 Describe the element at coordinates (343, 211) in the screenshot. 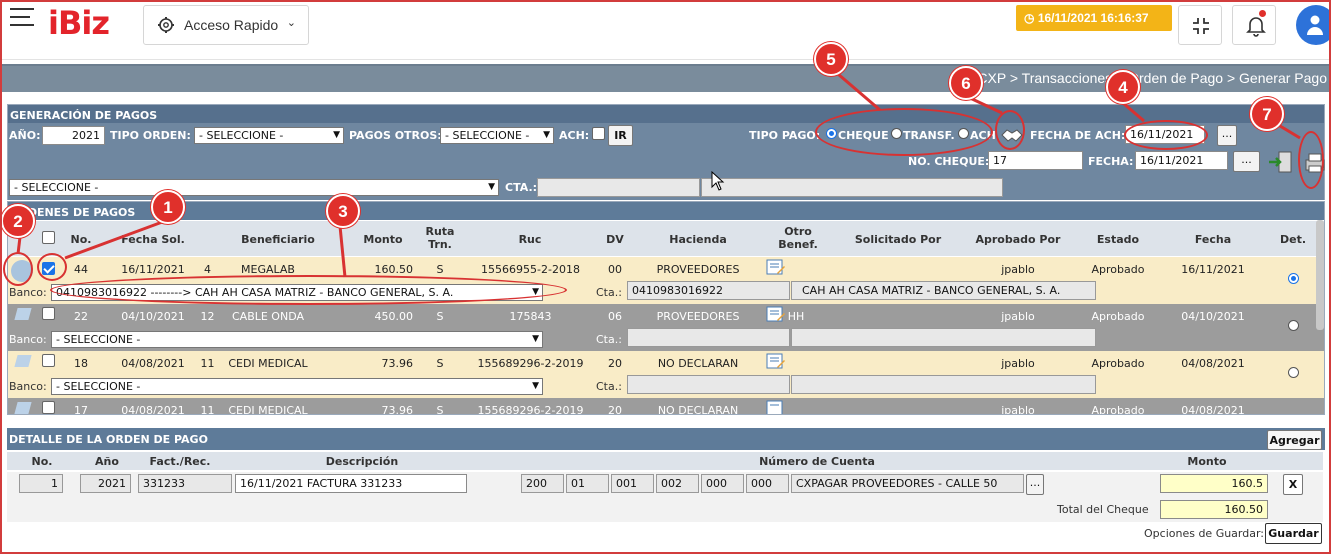

I see `annotation-number: 3` at that location.